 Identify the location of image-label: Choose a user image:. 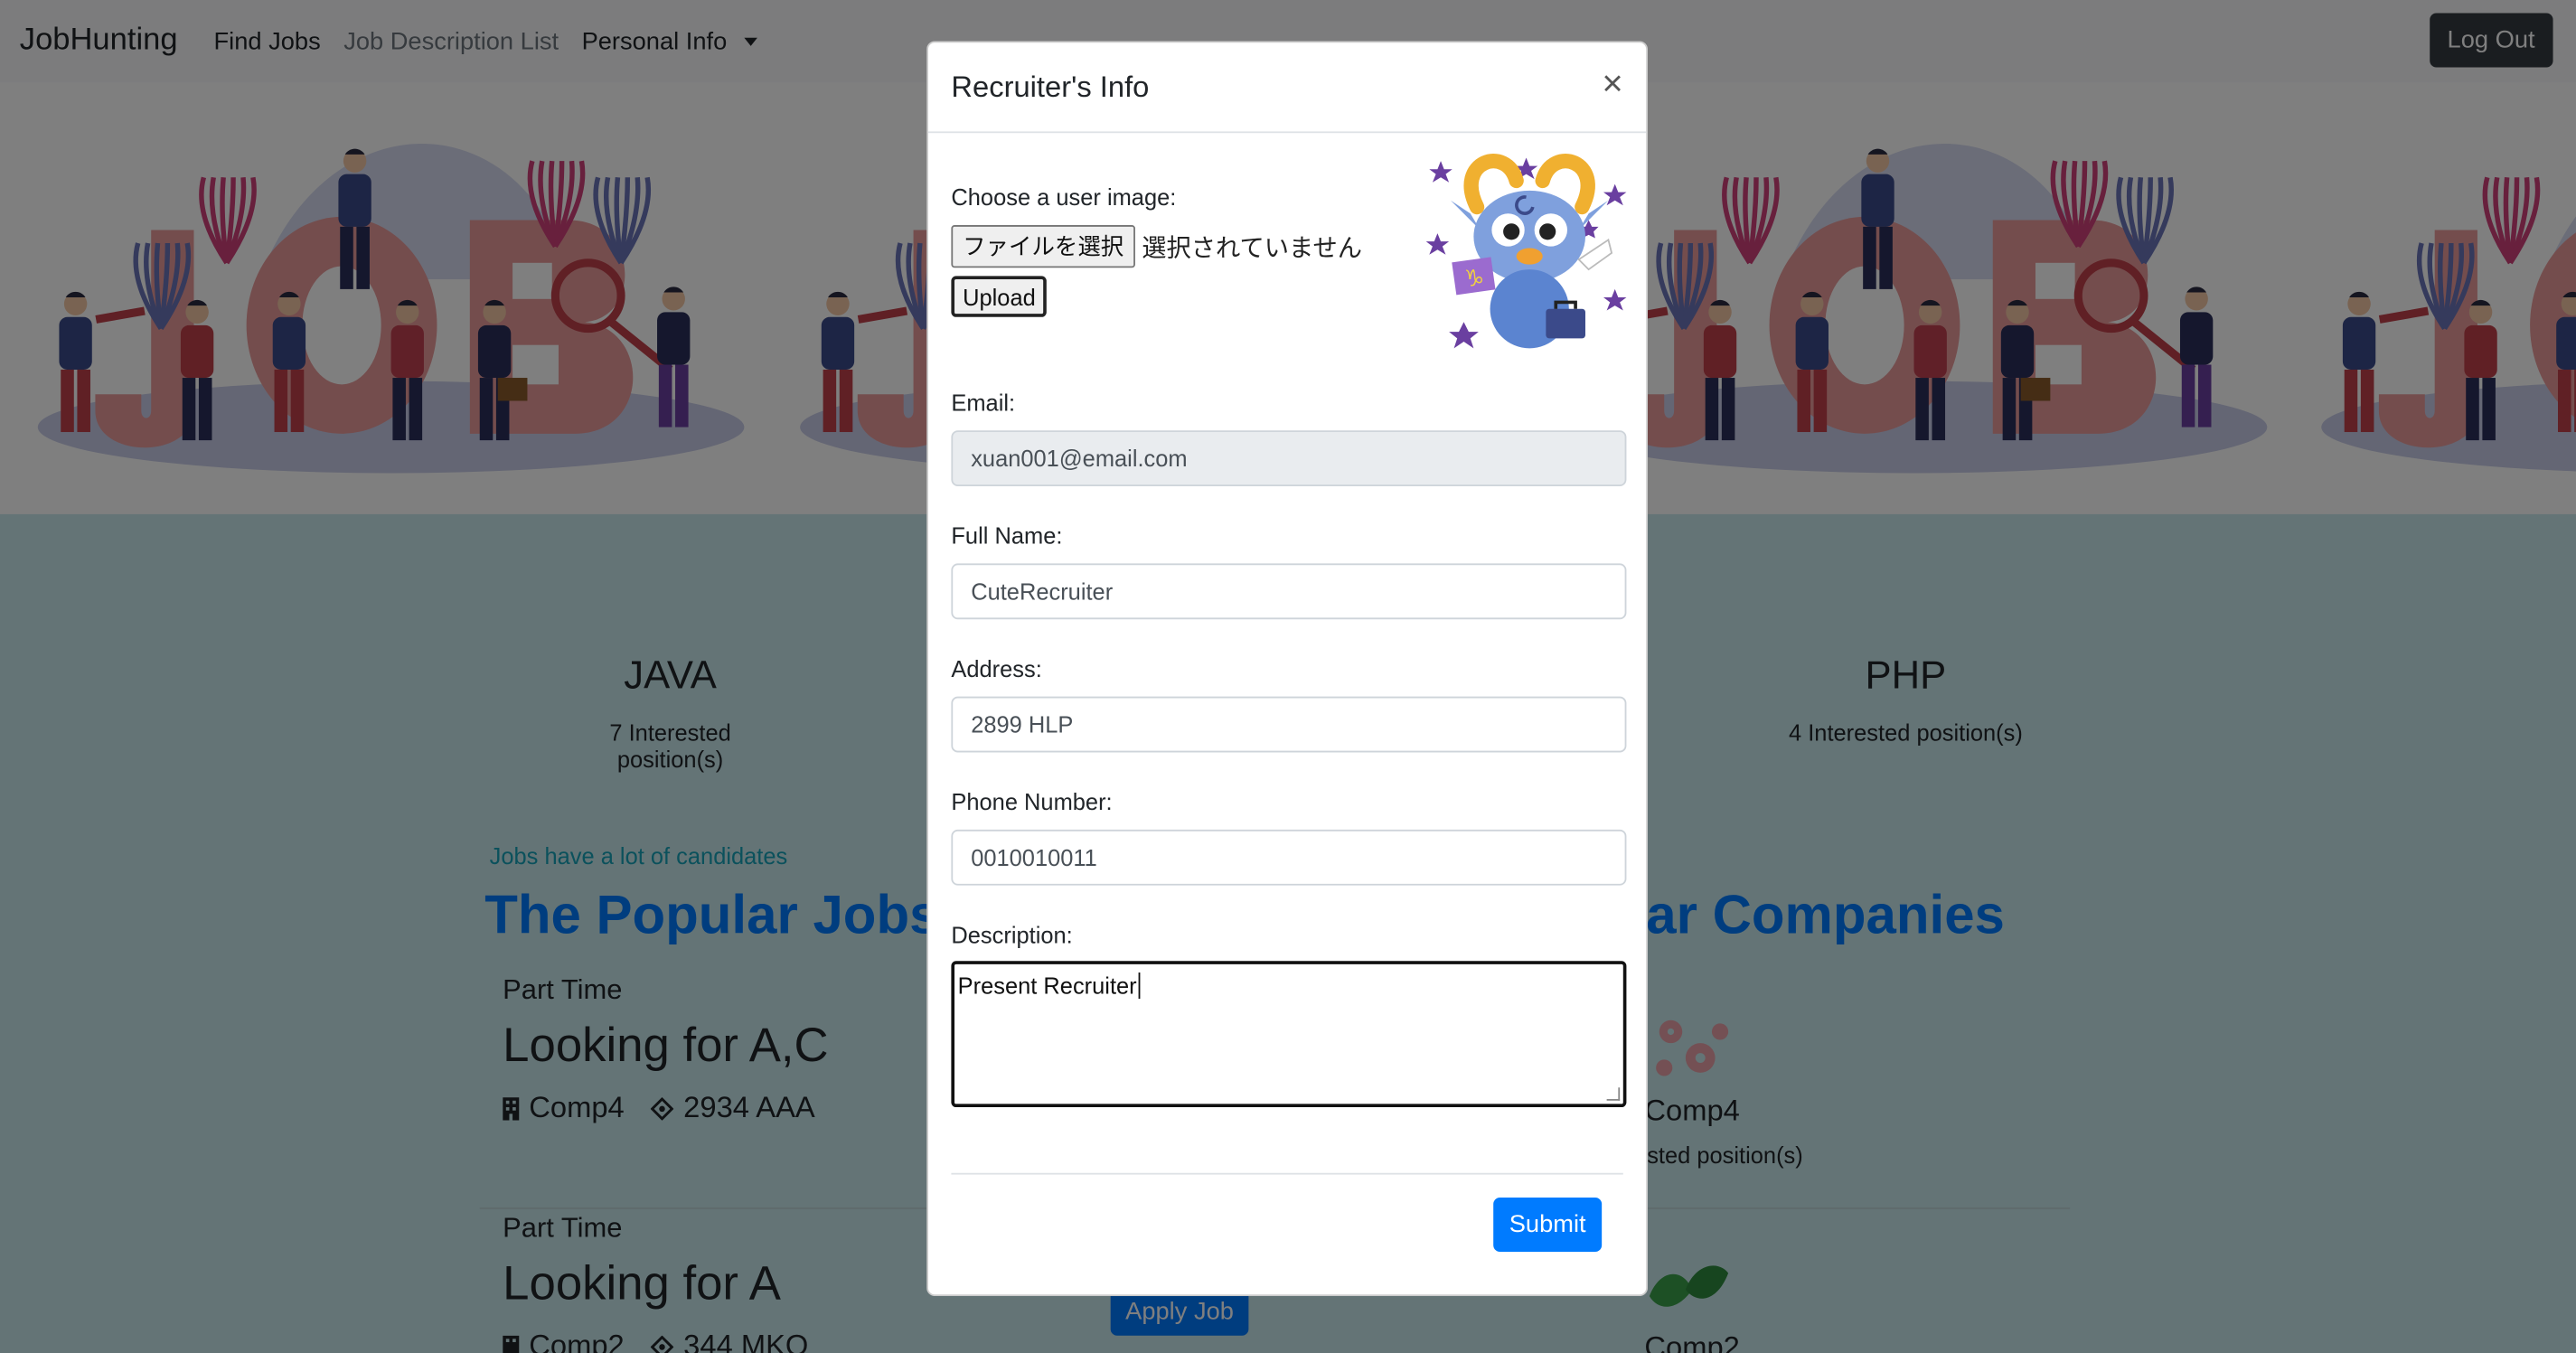
(1064, 197).